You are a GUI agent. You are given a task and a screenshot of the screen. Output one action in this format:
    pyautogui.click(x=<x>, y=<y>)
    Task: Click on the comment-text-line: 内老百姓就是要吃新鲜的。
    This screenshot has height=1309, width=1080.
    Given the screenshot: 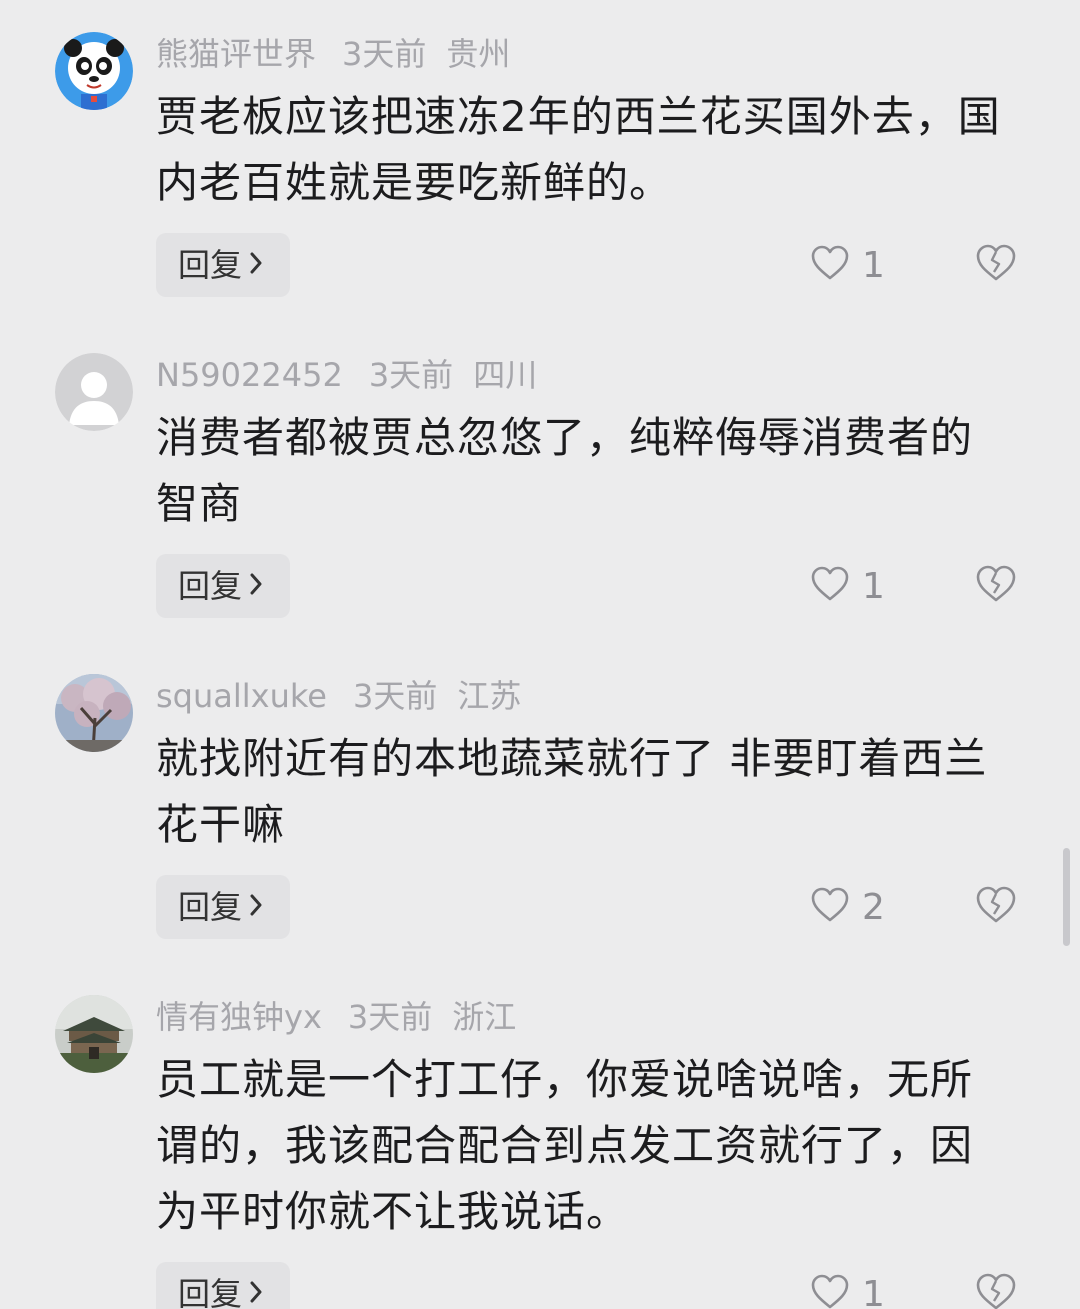 What is the action you would take?
    pyautogui.click(x=414, y=182)
    